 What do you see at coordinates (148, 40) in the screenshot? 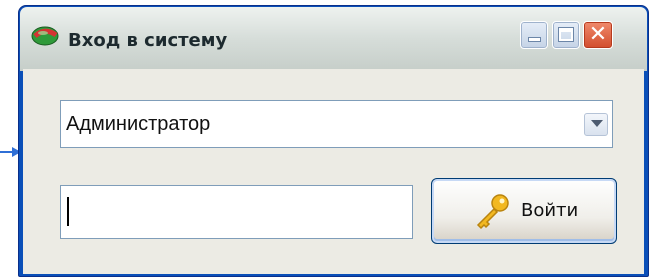
I see `window-title: Вход в систему` at bounding box center [148, 40].